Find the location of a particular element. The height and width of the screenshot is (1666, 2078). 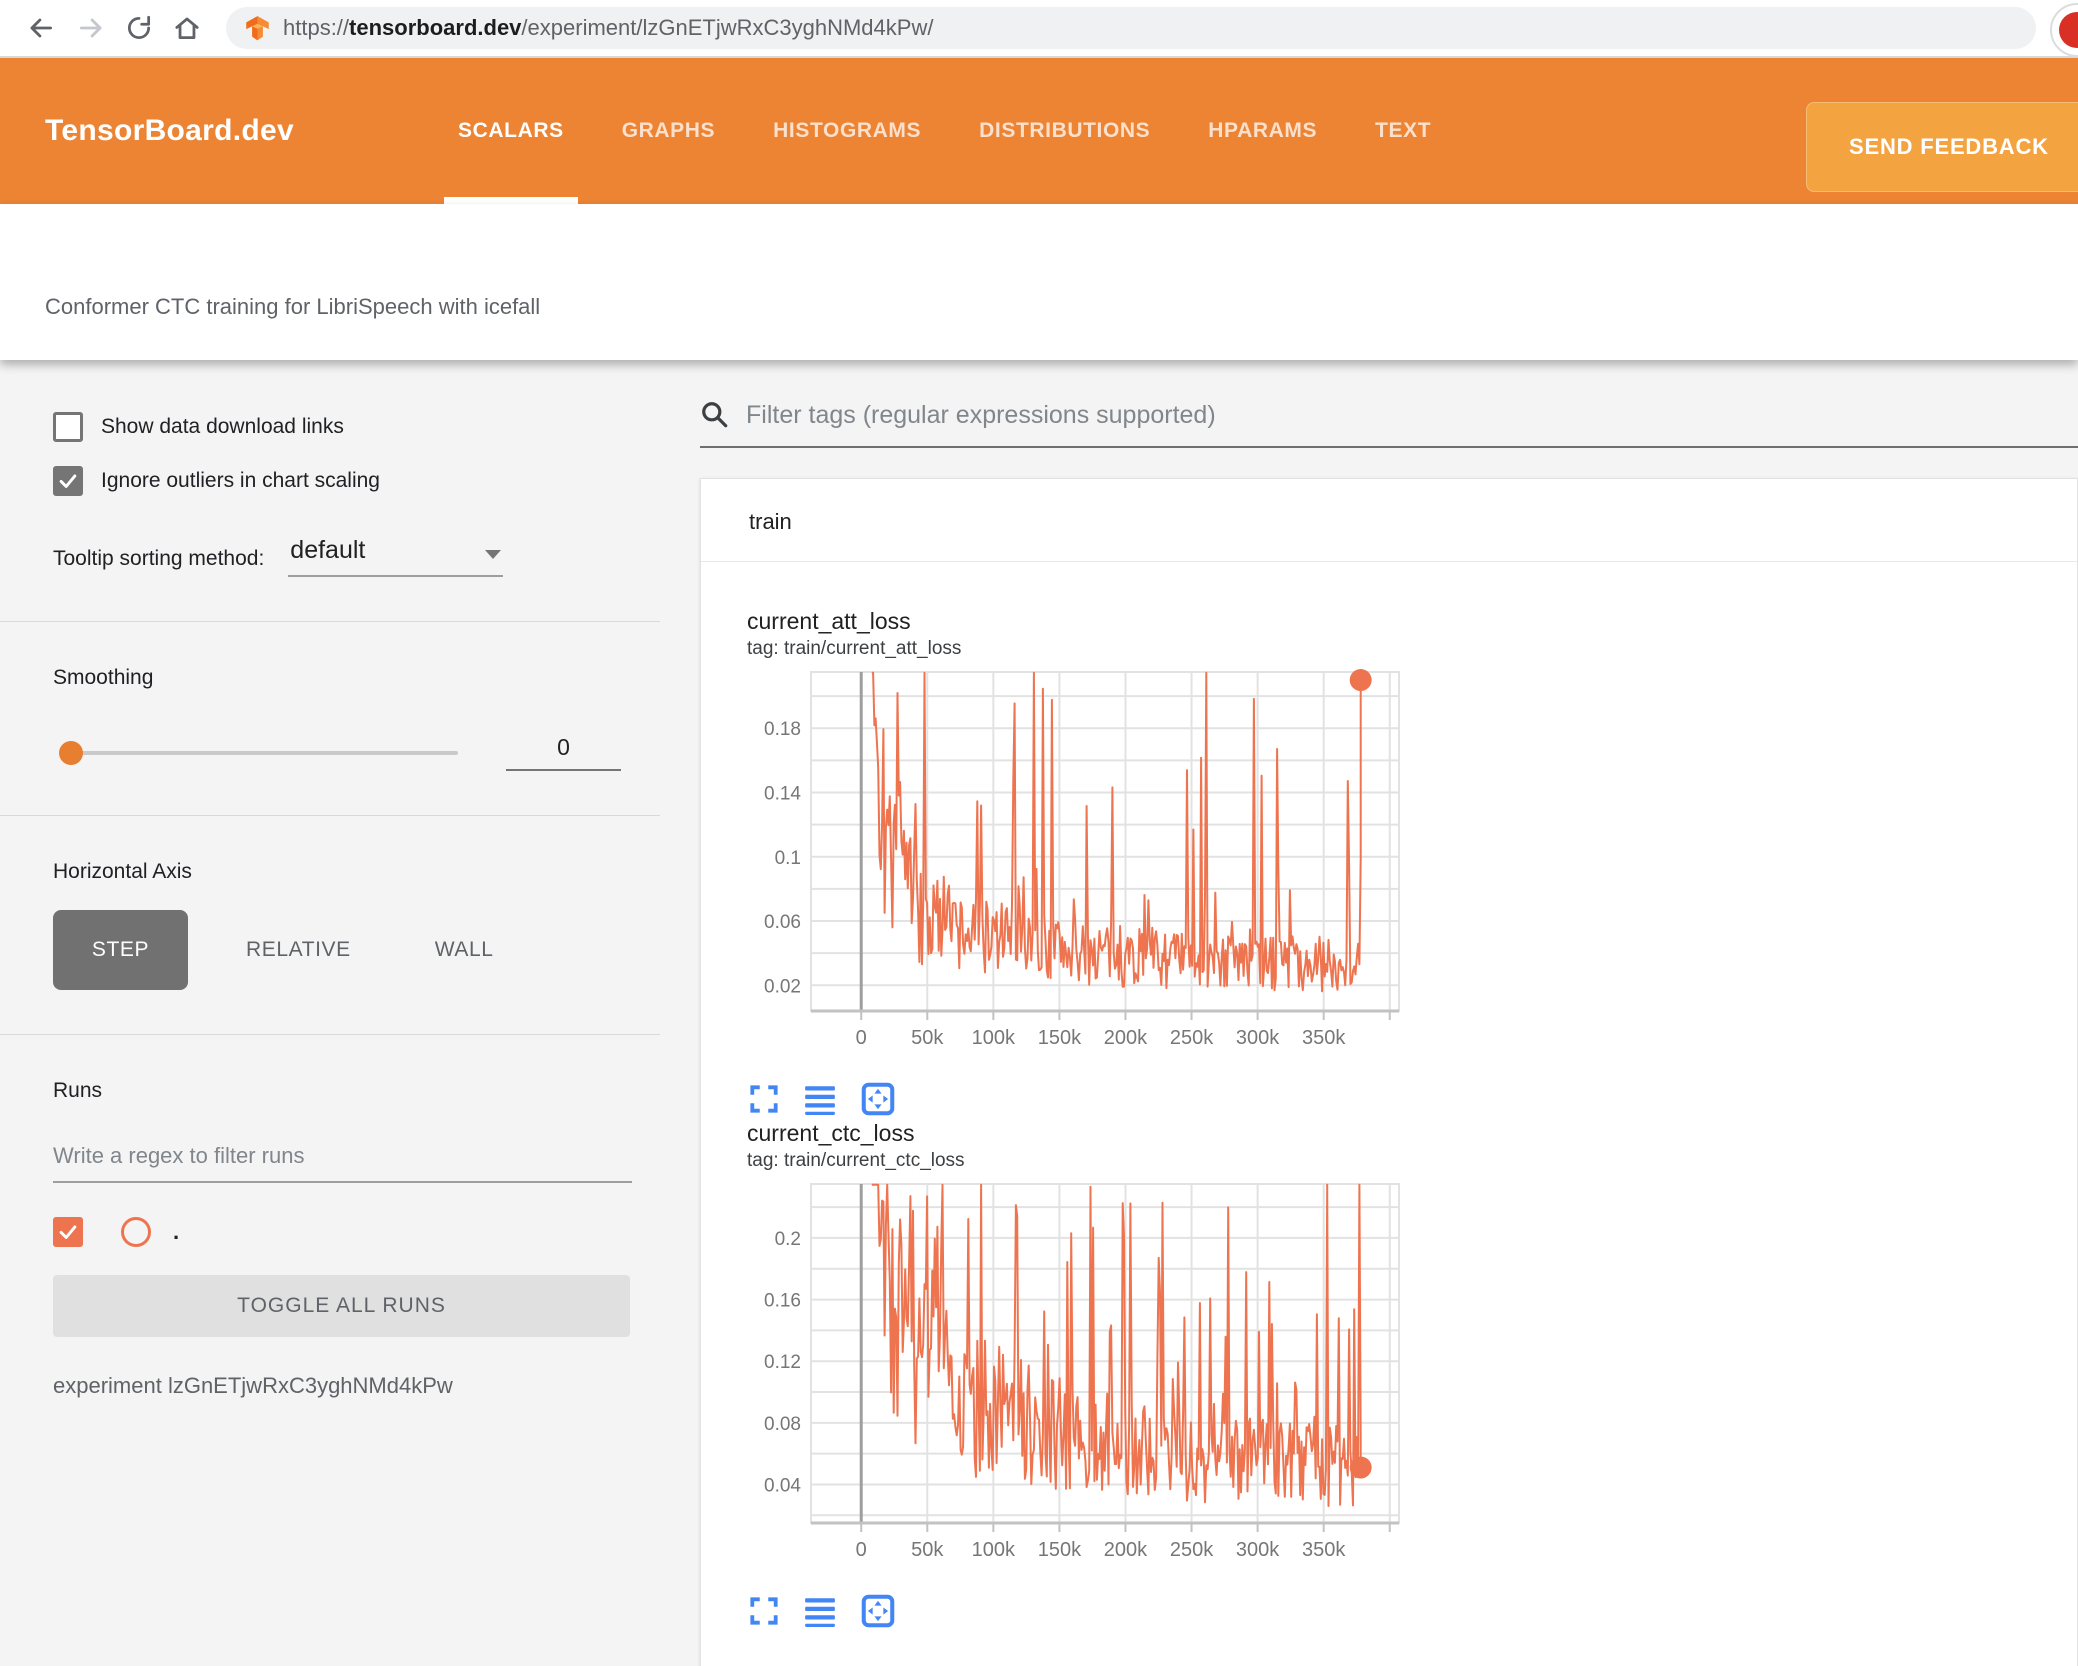

forward-icon is located at coordinates (91, 28).